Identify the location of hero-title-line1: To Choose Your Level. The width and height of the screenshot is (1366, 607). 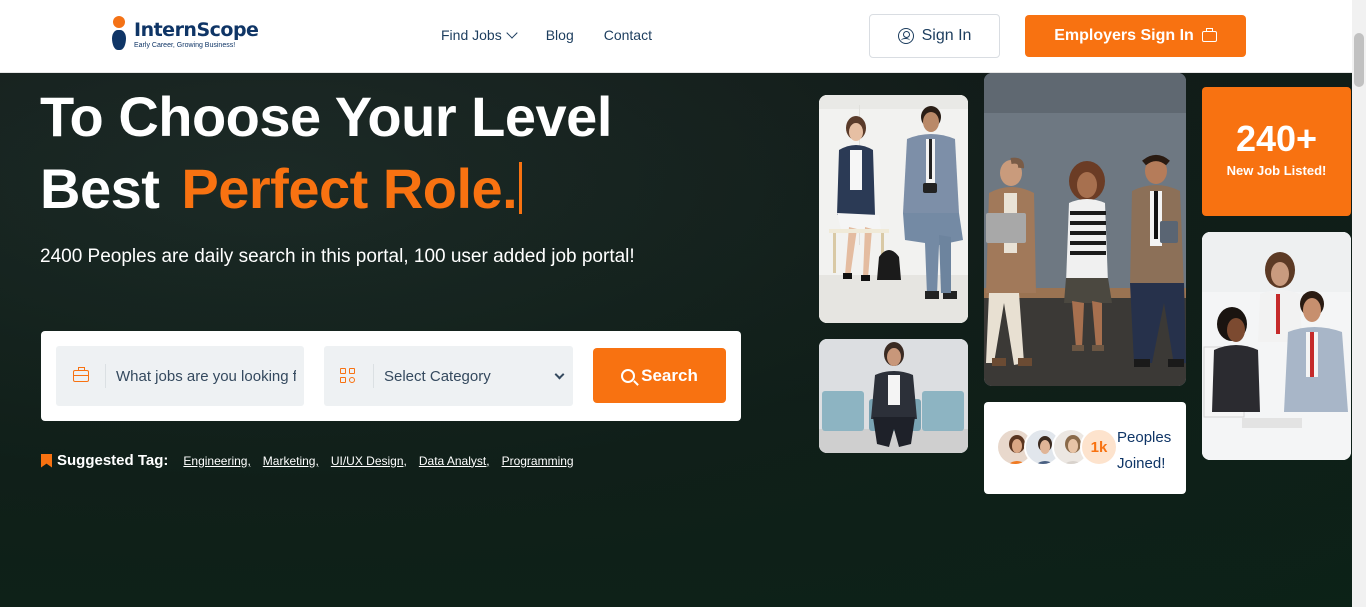
(326, 116).